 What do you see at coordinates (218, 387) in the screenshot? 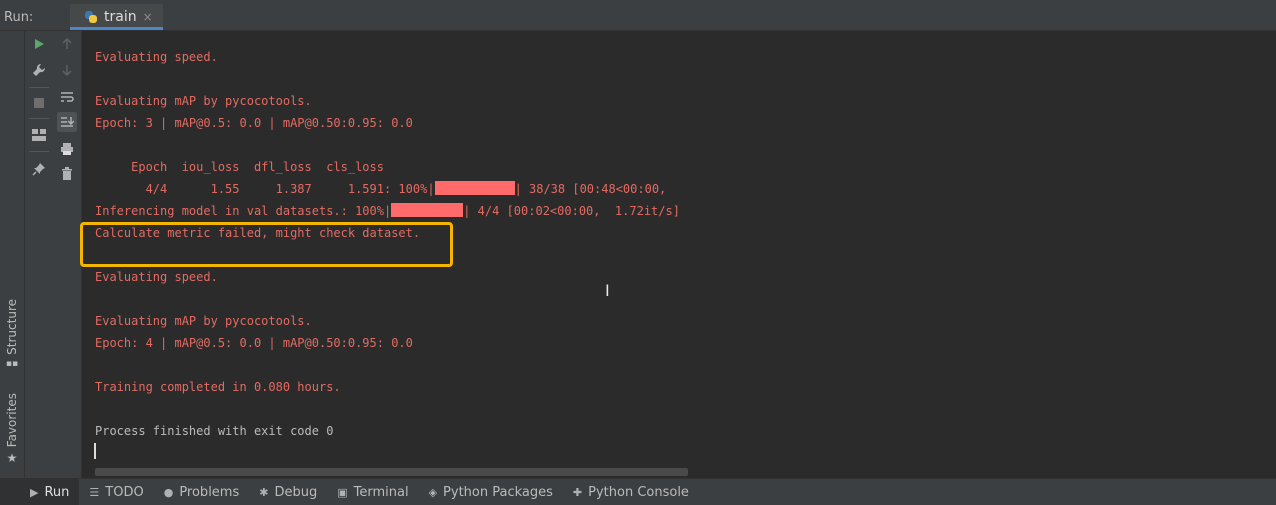
I see `console-line: Training completed in 0.080 hours.` at bounding box center [218, 387].